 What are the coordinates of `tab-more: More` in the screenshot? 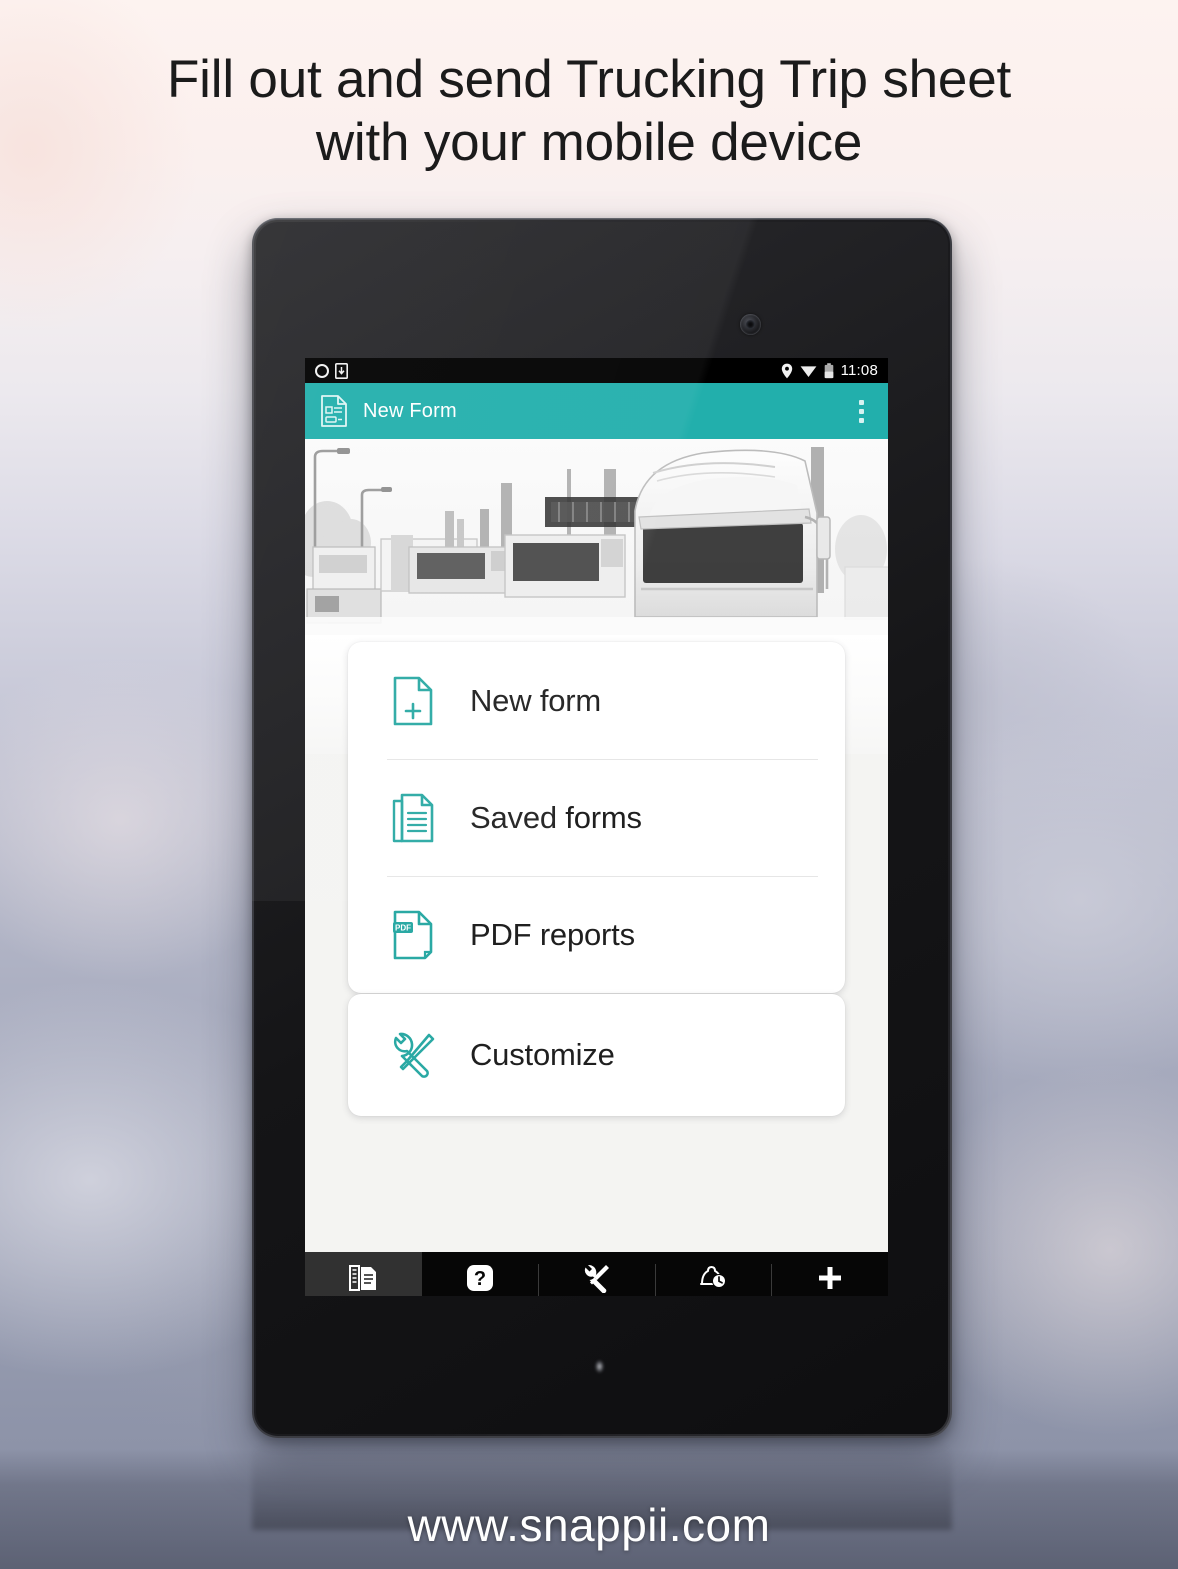 It's located at (829, 1274).